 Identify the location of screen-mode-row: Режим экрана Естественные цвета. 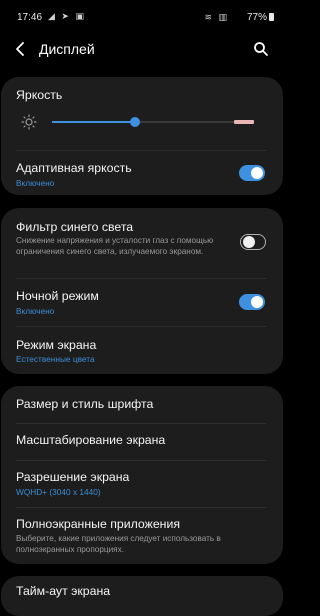
(141, 350).